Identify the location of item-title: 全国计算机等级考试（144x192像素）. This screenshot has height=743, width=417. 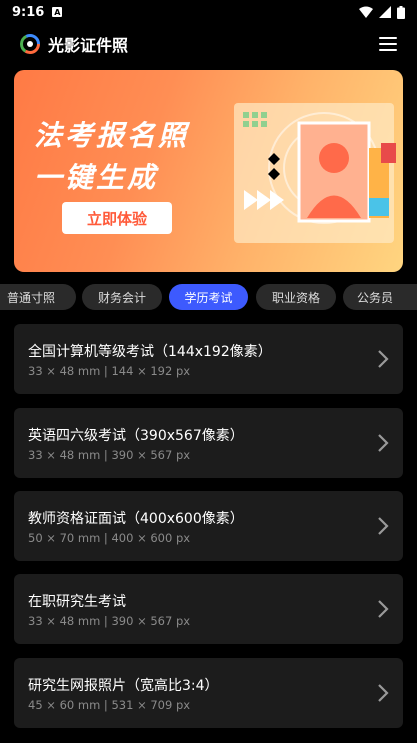
(150, 352).